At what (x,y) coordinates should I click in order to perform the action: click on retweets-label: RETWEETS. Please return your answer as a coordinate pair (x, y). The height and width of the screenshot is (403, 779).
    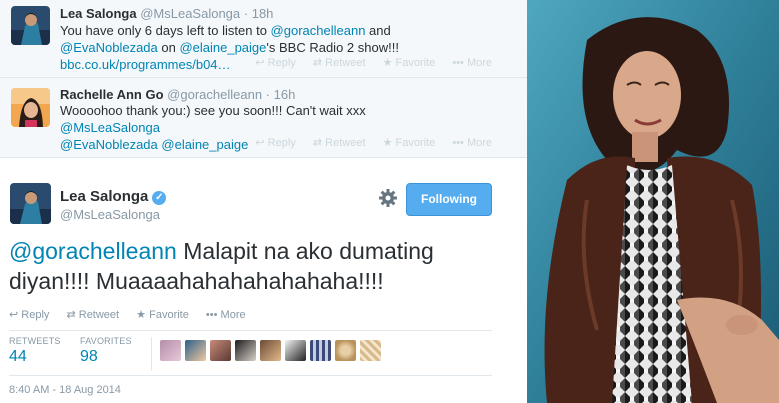
    Looking at the image, I should click on (35, 341).